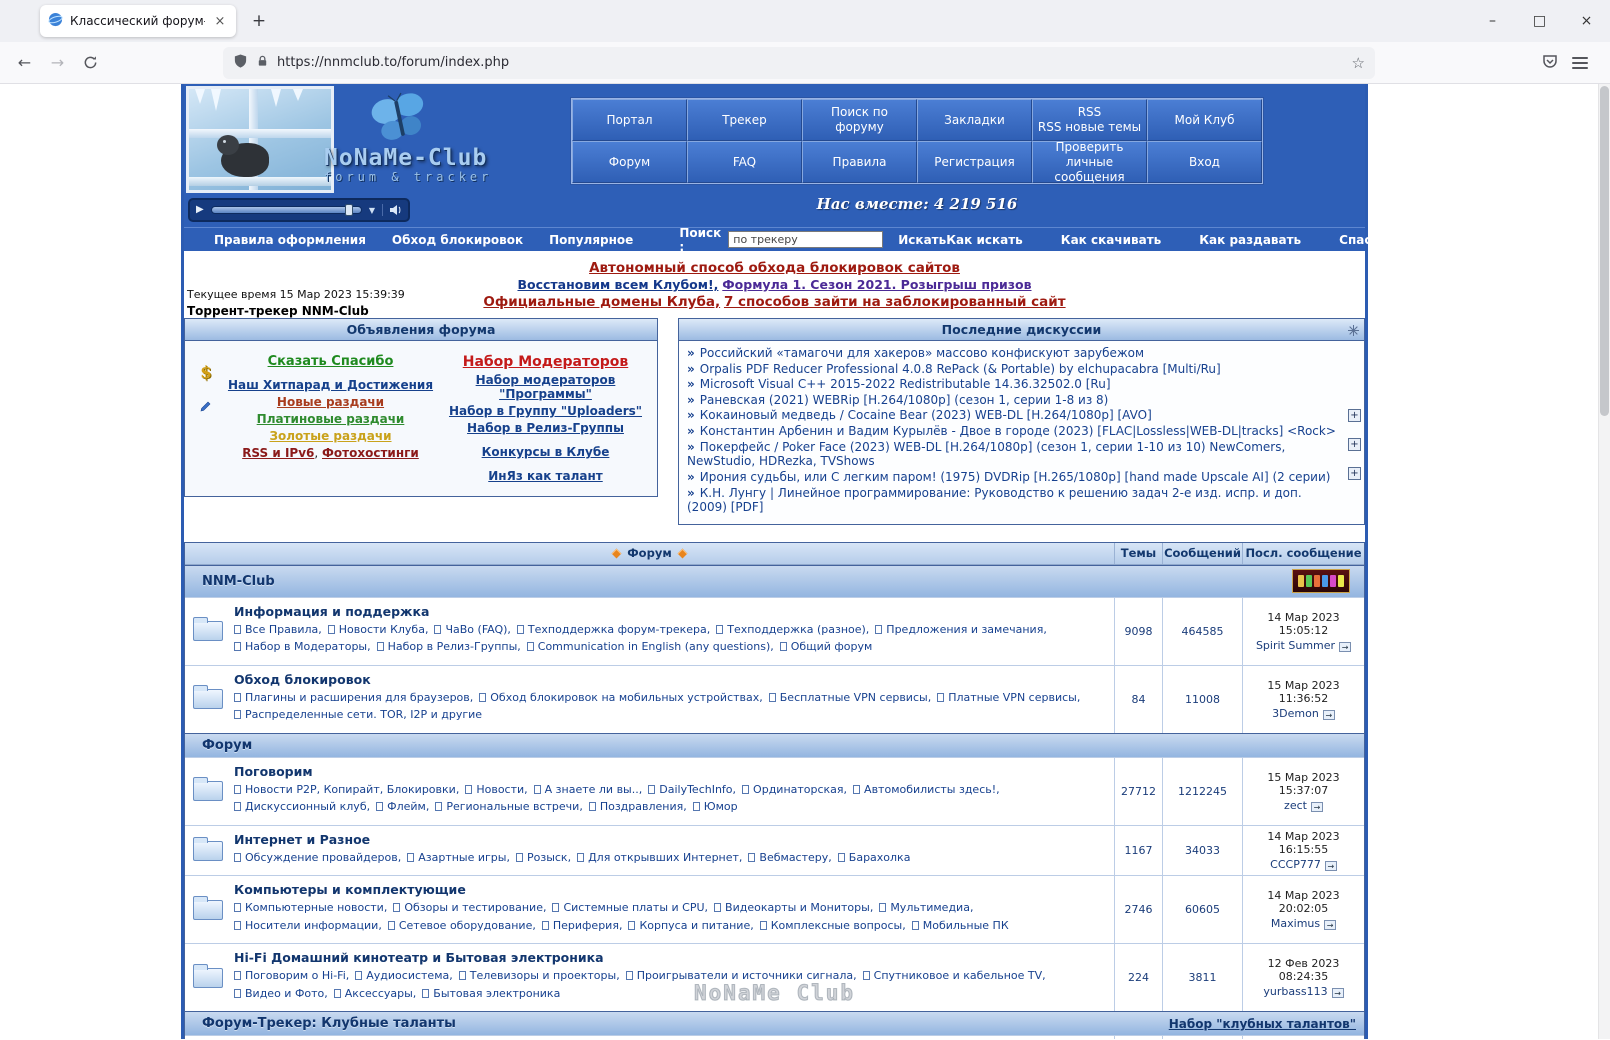  Describe the element at coordinates (793, 857) in the screenshot. I see `subforum-link: Вебмастеру` at that location.